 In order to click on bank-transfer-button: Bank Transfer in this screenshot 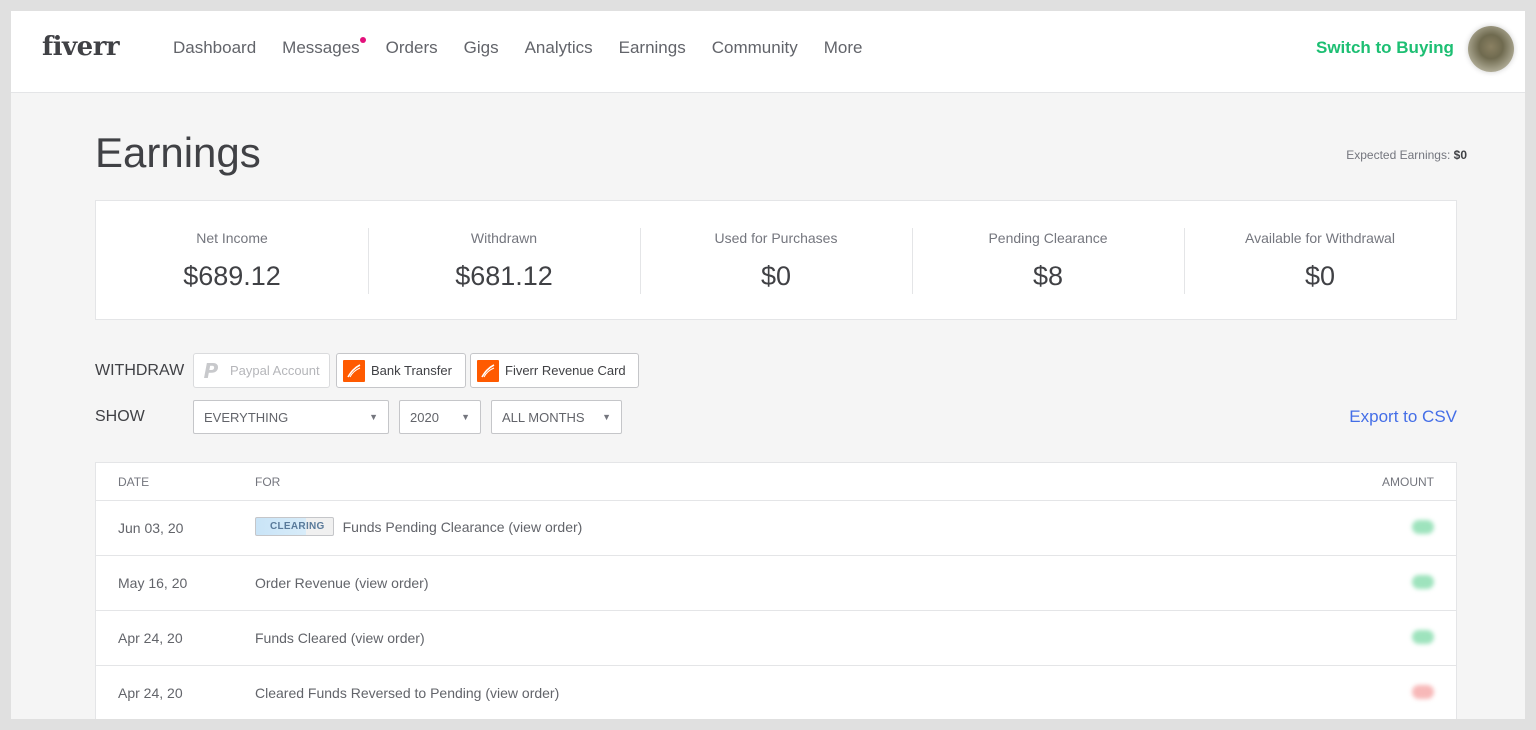, I will do `click(401, 370)`.